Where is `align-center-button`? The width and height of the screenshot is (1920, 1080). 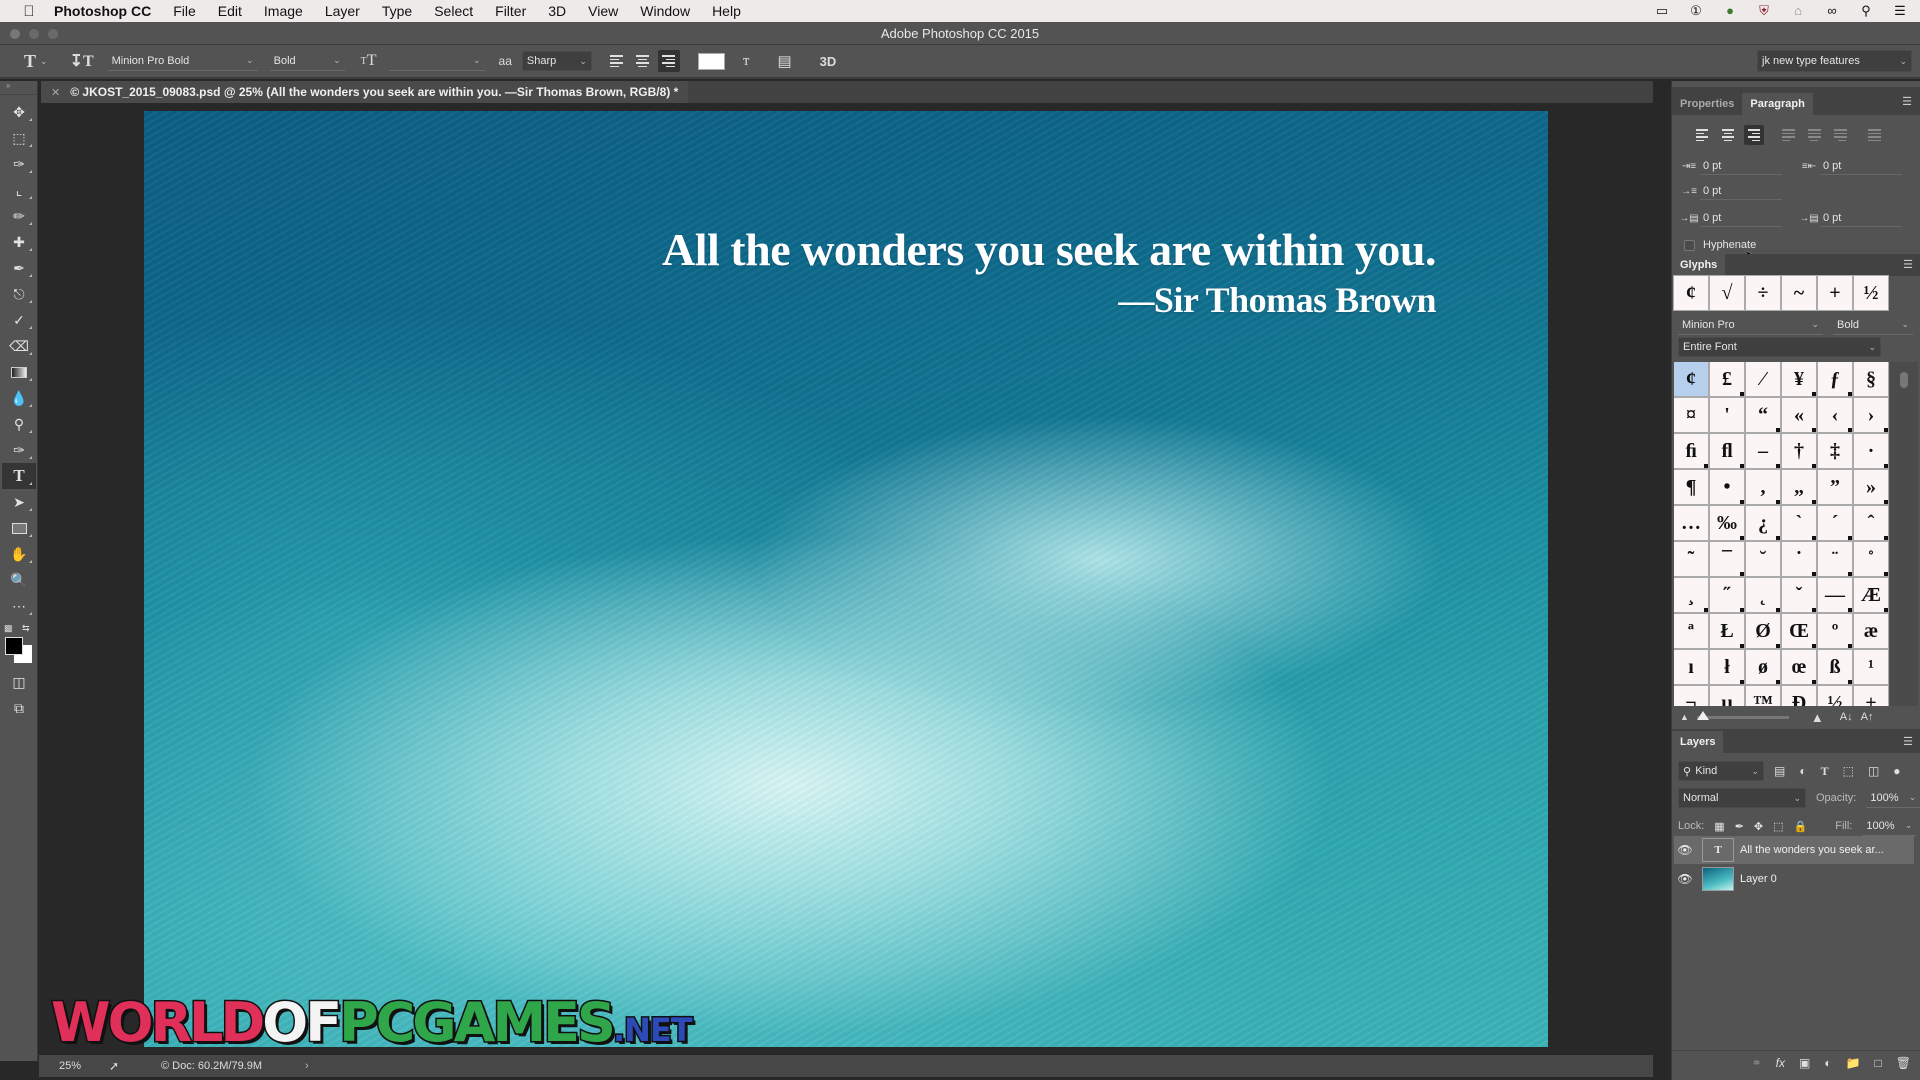 align-center-button is located at coordinates (643, 61).